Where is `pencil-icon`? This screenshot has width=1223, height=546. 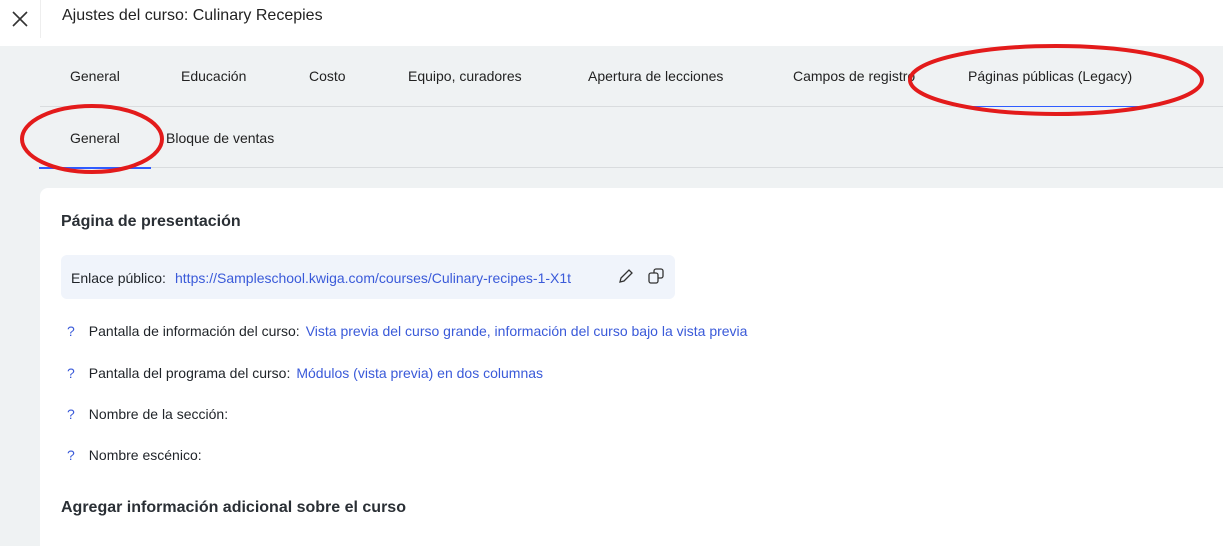 pencil-icon is located at coordinates (626, 276).